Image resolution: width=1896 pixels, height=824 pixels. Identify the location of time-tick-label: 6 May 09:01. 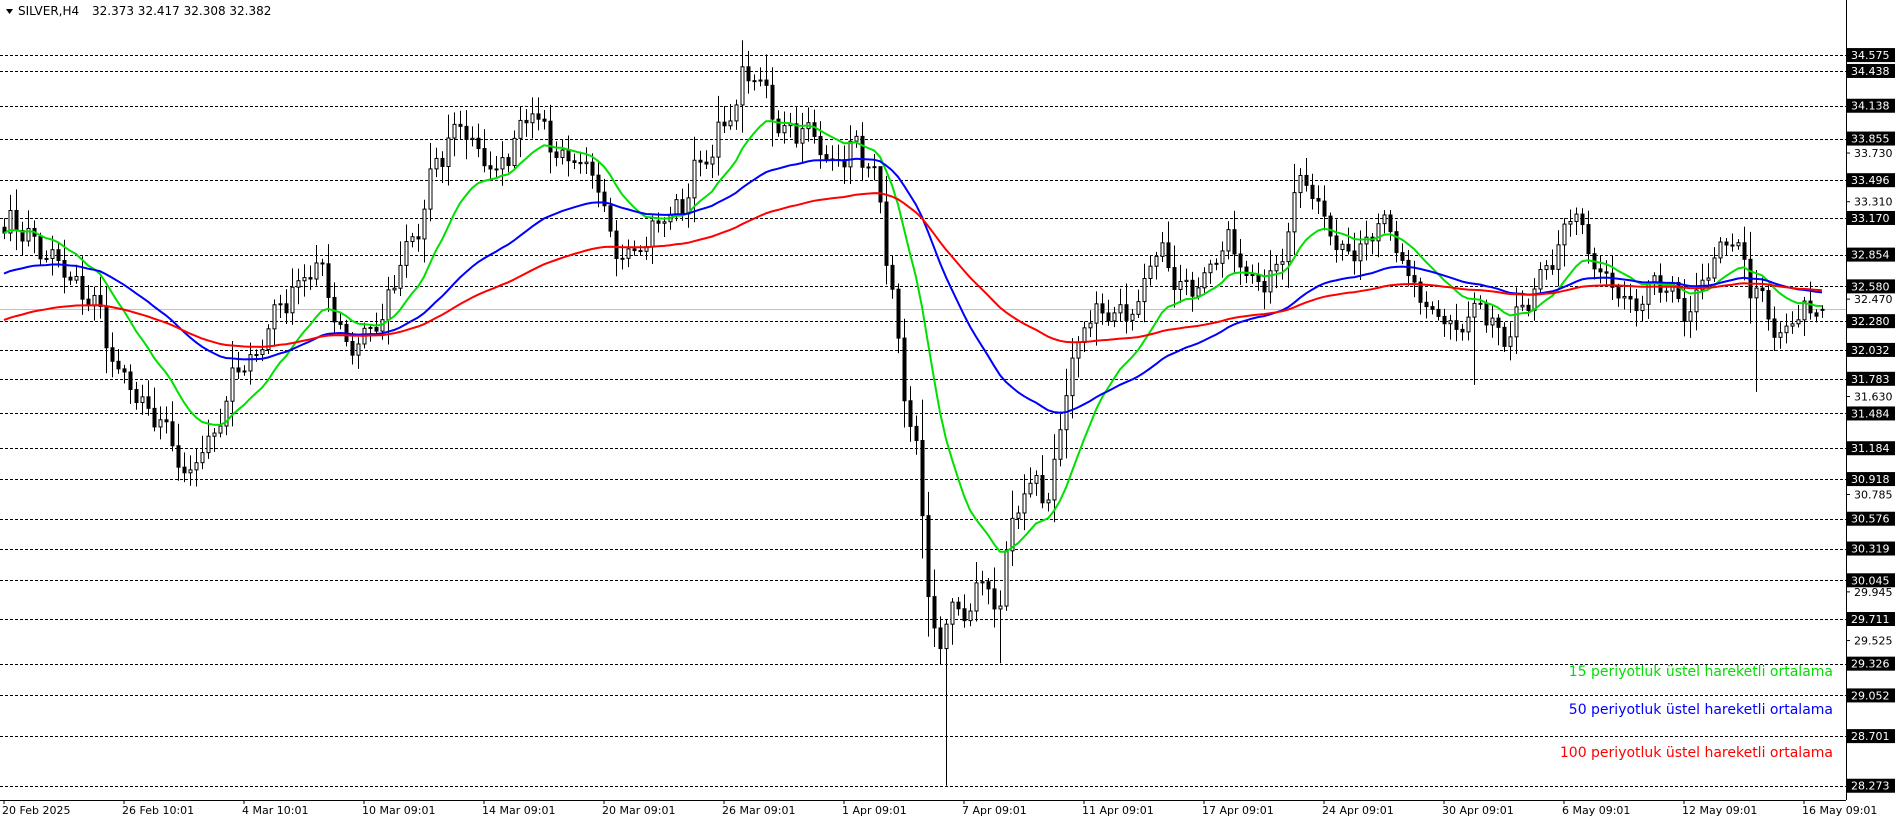
(1596, 810).